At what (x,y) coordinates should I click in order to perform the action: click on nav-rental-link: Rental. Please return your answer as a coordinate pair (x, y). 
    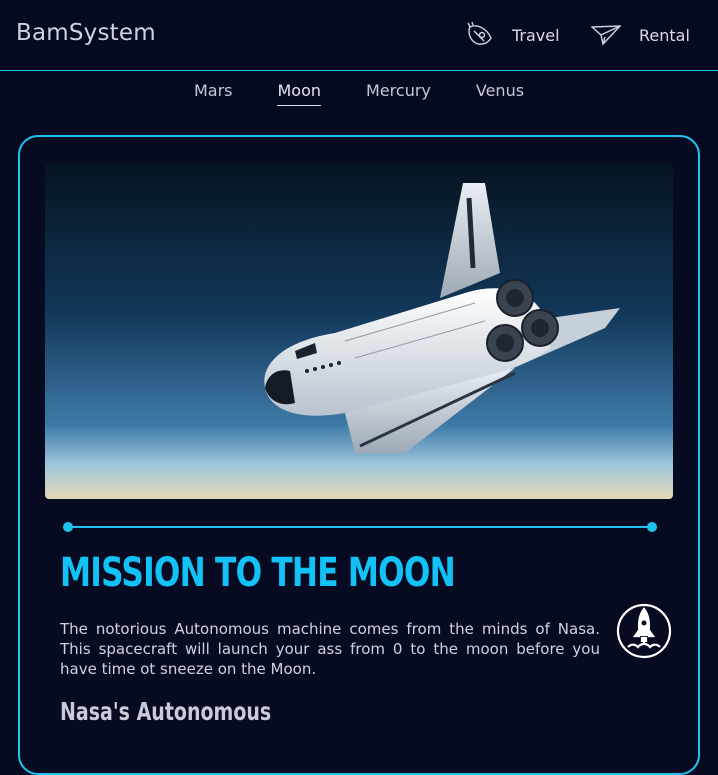
    Looking at the image, I should click on (640, 35).